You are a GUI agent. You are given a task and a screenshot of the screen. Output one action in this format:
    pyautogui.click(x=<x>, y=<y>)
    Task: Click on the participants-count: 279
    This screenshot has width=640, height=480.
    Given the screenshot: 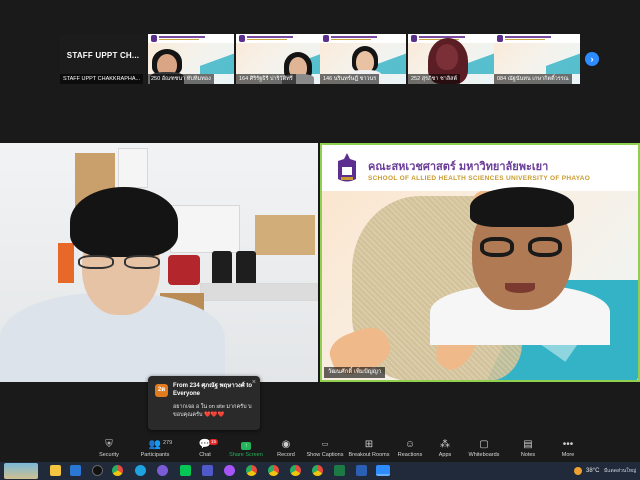 What is the action you would take?
    pyautogui.click(x=168, y=443)
    